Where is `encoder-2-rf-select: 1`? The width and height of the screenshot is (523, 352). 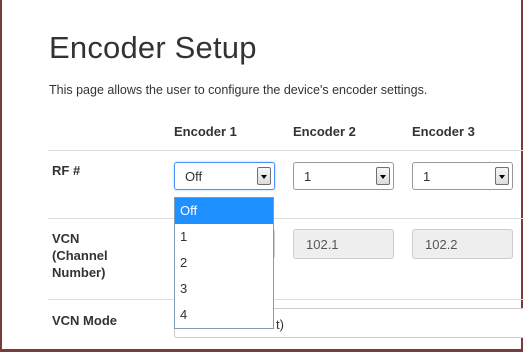
encoder-2-rf-select: 1 is located at coordinates (343, 176).